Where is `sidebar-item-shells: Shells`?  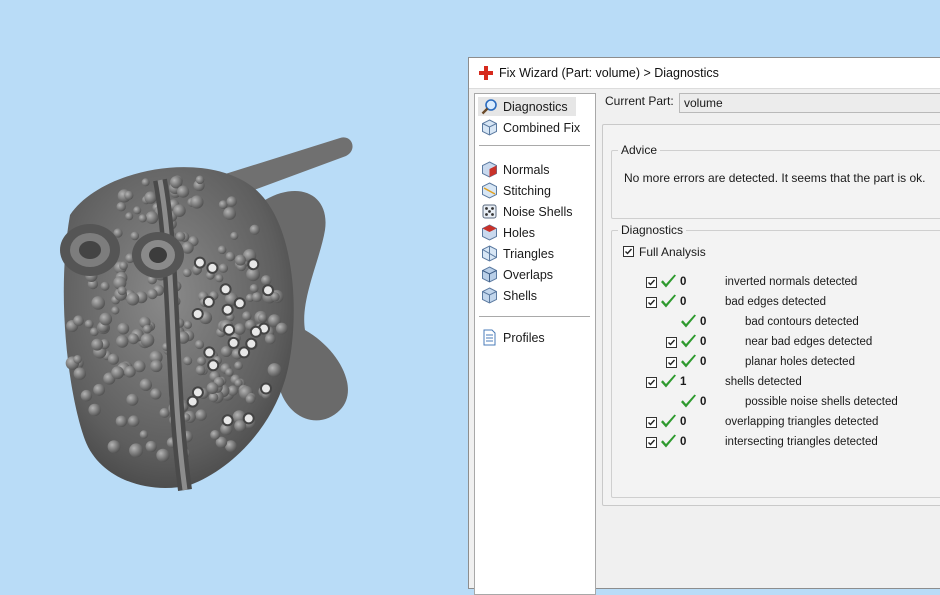
sidebar-item-shells: Shells is located at coordinates (511, 295).